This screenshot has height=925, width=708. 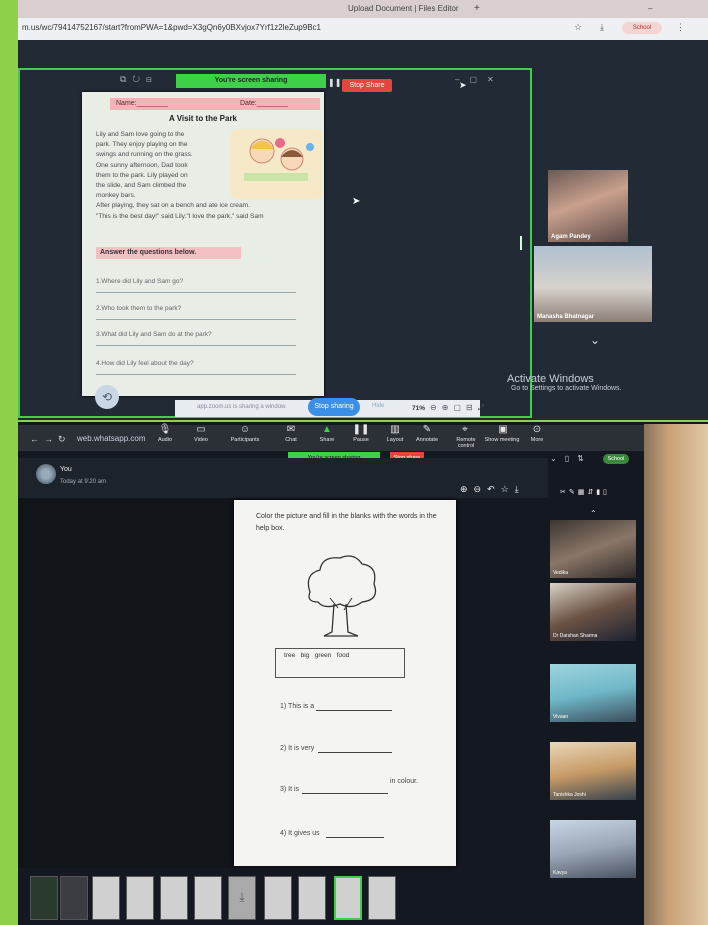 I want to click on star-icon: ☆, so click(x=578, y=27).